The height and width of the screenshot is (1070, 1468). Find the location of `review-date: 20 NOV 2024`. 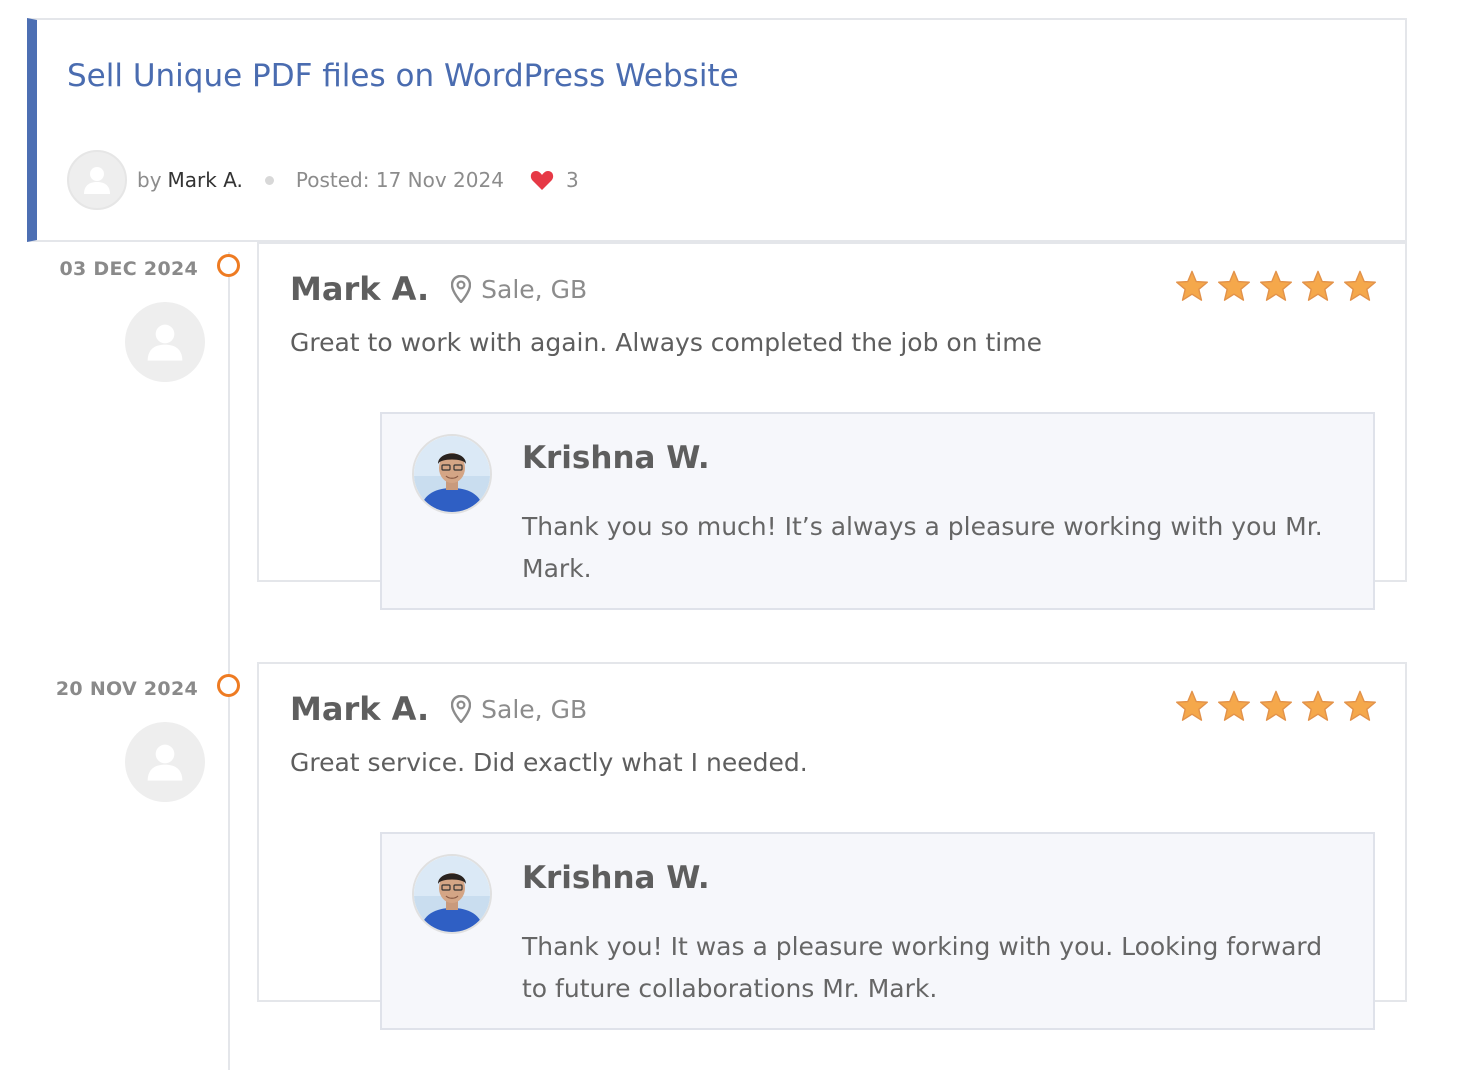

review-date: 20 NOV 2024 is located at coordinates (126, 689).